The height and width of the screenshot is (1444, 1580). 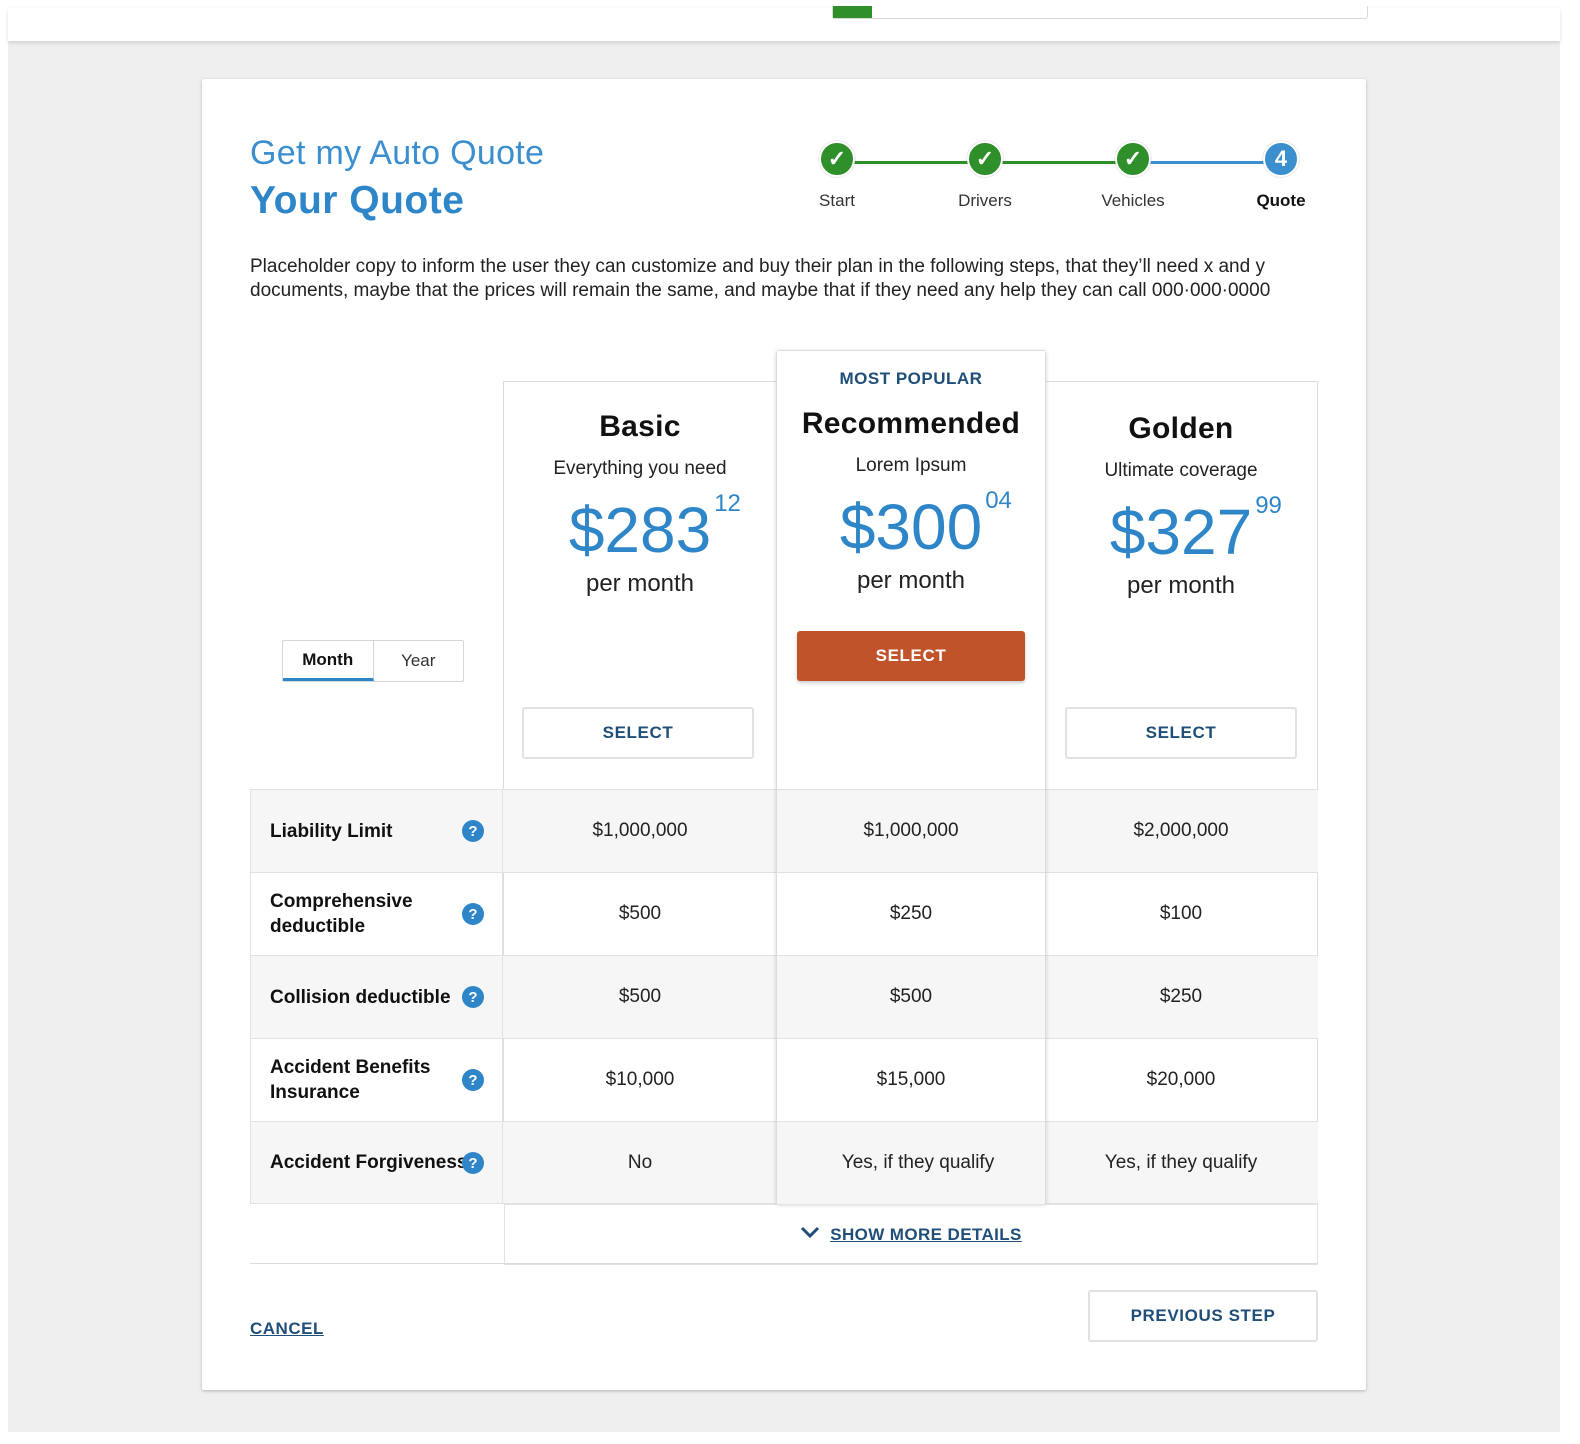 I want to click on footer-divider, so click(x=784, y=1263).